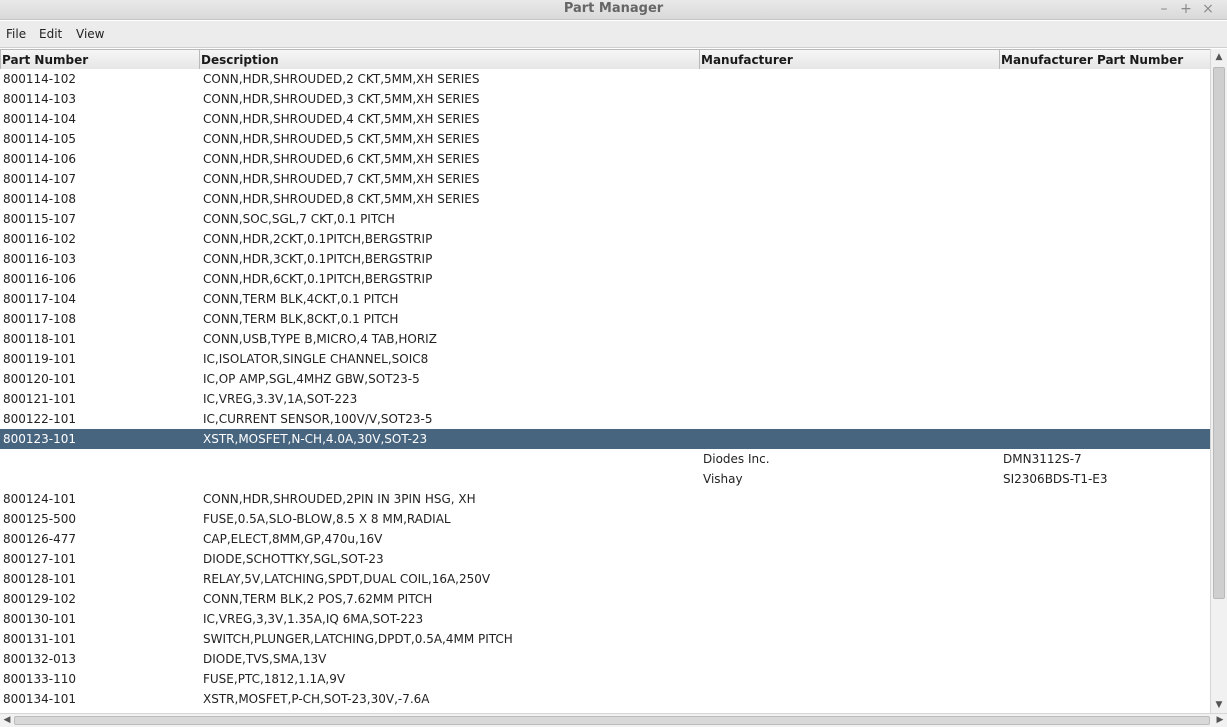 The width and height of the screenshot is (1227, 727). I want to click on cell-part-number: 800118-101, so click(40, 339).